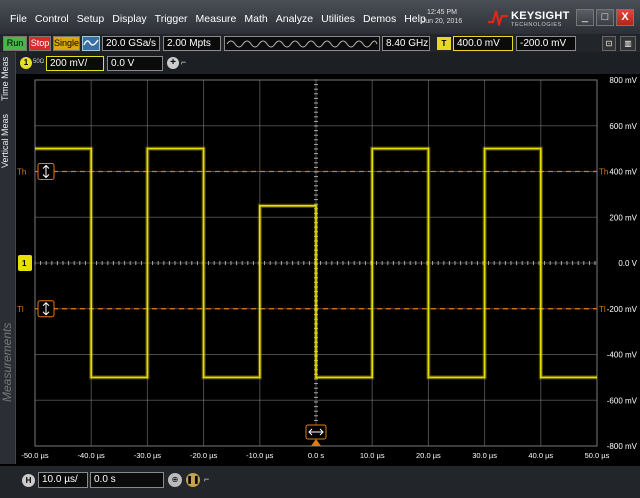 This screenshot has width=640, height=498. I want to click on menu-display: Display, so click(129, 19).